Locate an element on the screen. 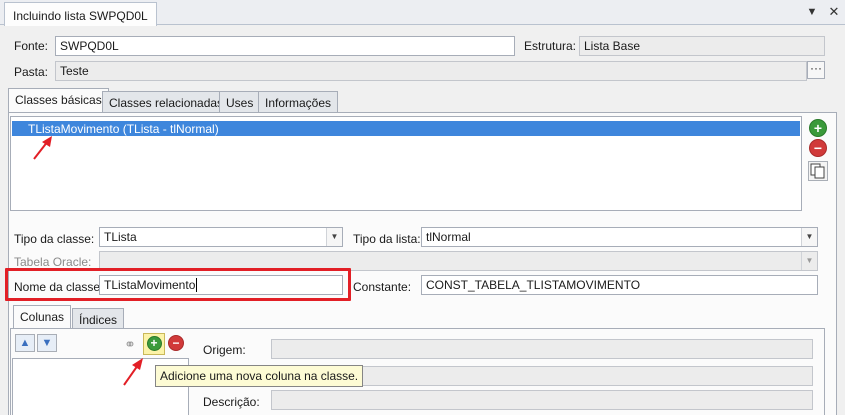  tab-classes-relacionadas: Classes relacionadas is located at coordinates (166, 102).